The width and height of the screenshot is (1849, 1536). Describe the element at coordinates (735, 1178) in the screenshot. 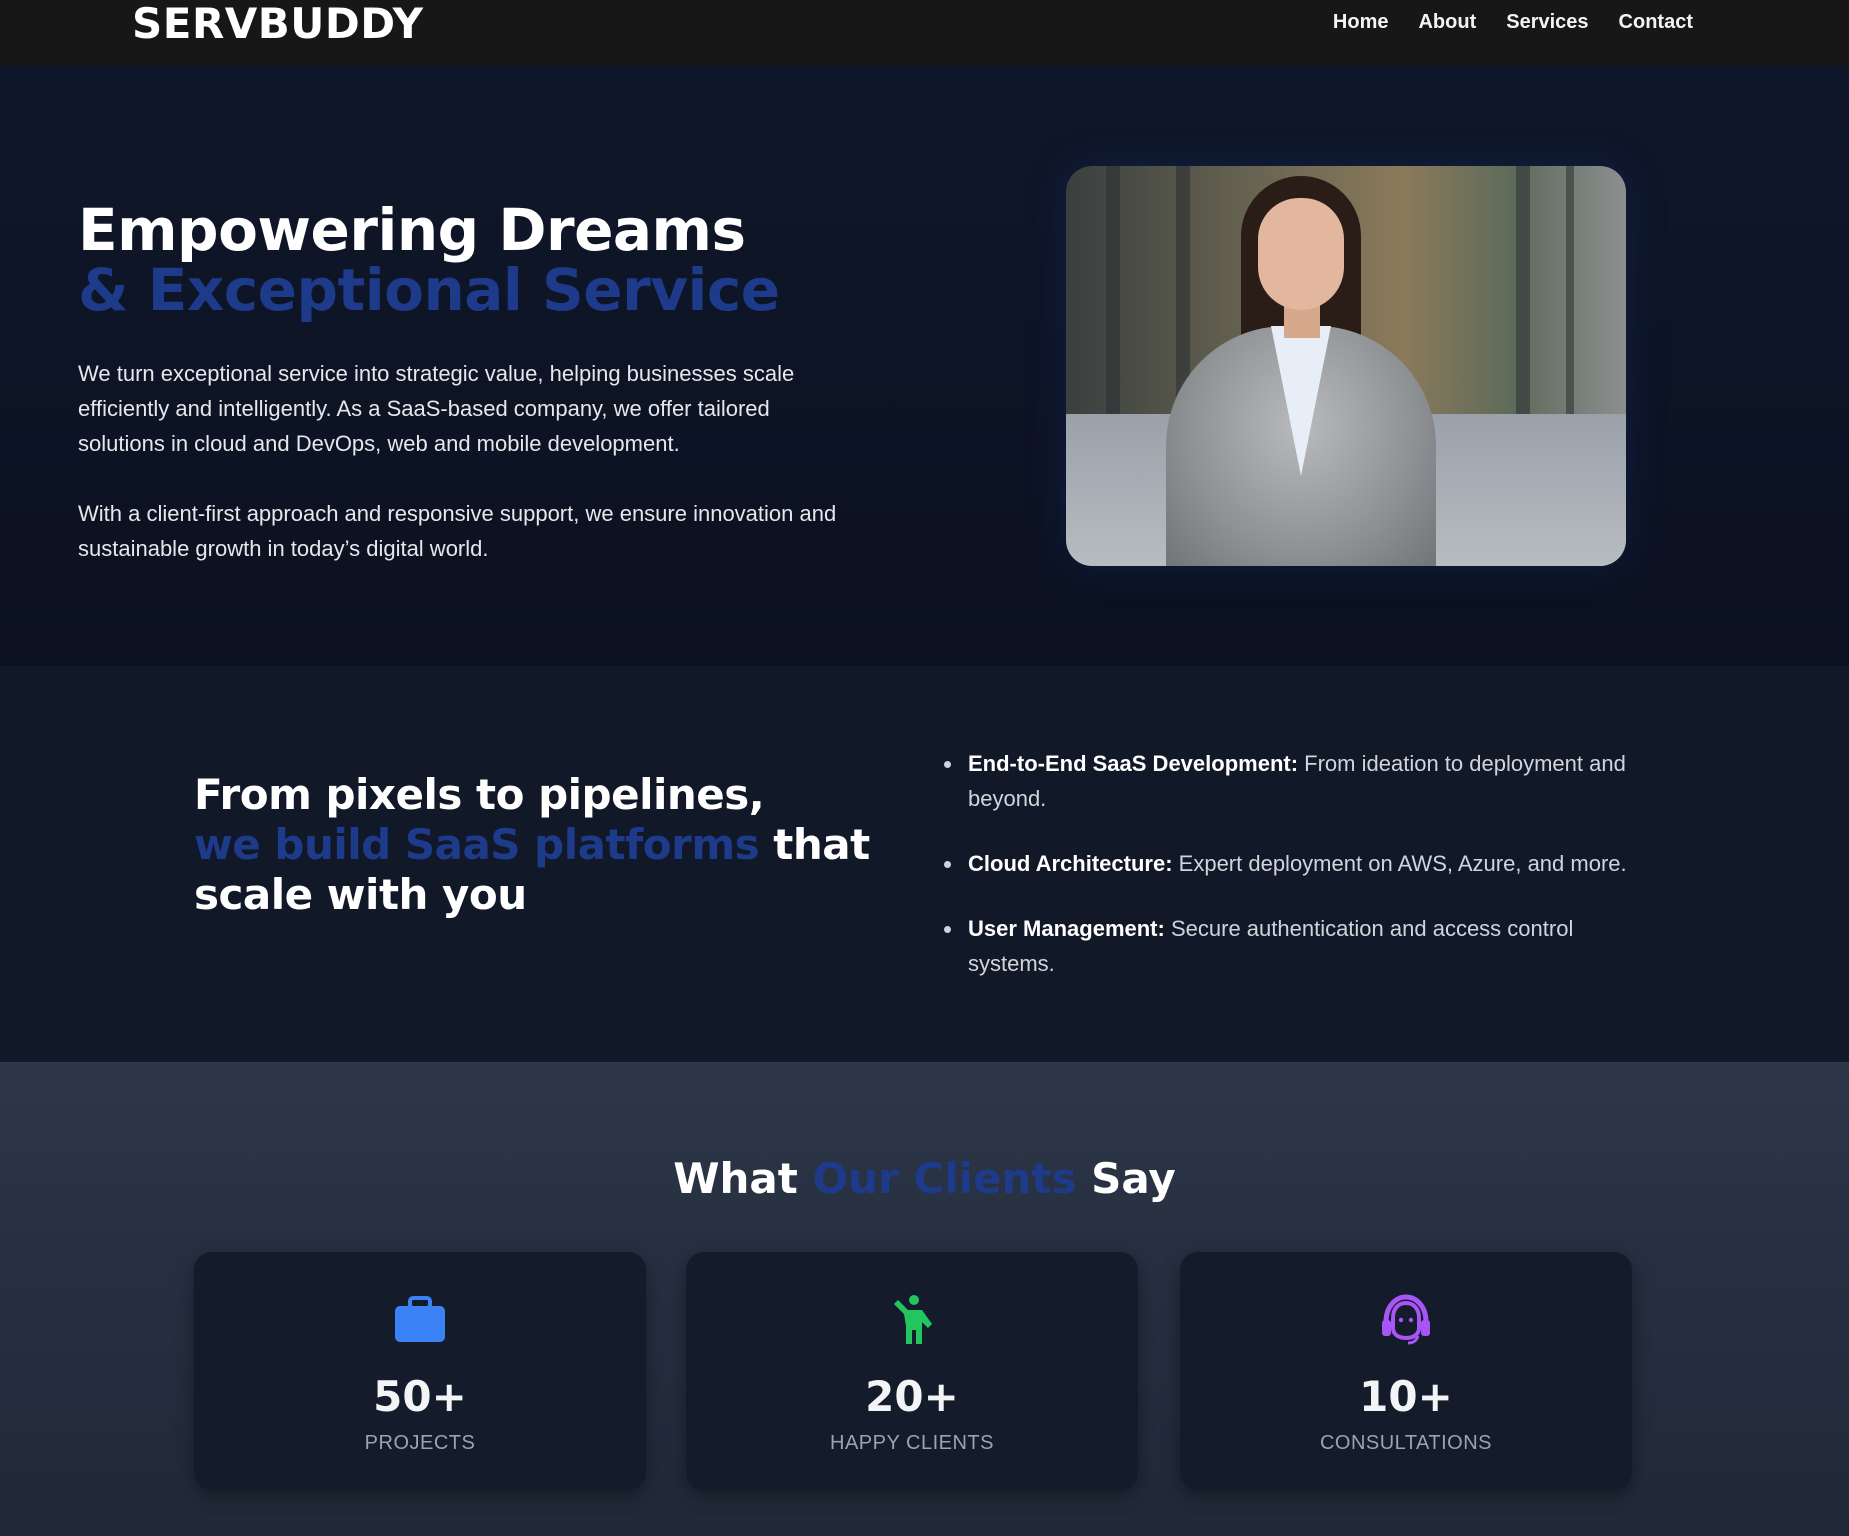

I see `clients-title-part1: What` at that location.